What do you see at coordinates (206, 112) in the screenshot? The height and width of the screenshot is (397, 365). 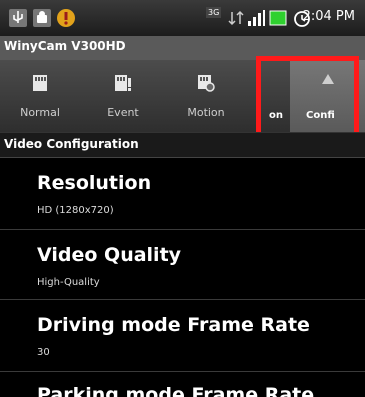 I see `tab-motion-label: Motion` at bounding box center [206, 112].